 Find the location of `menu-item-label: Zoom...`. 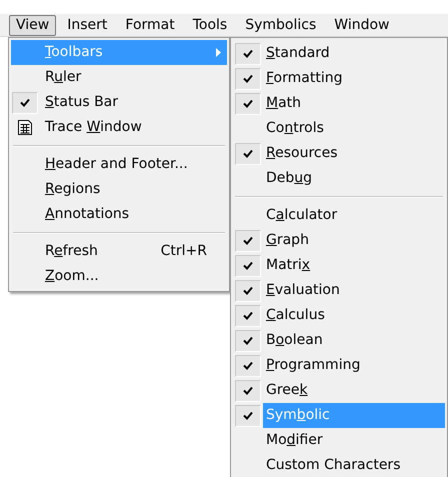

menu-item-label: Zoom... is located at coordinates (72, 276).